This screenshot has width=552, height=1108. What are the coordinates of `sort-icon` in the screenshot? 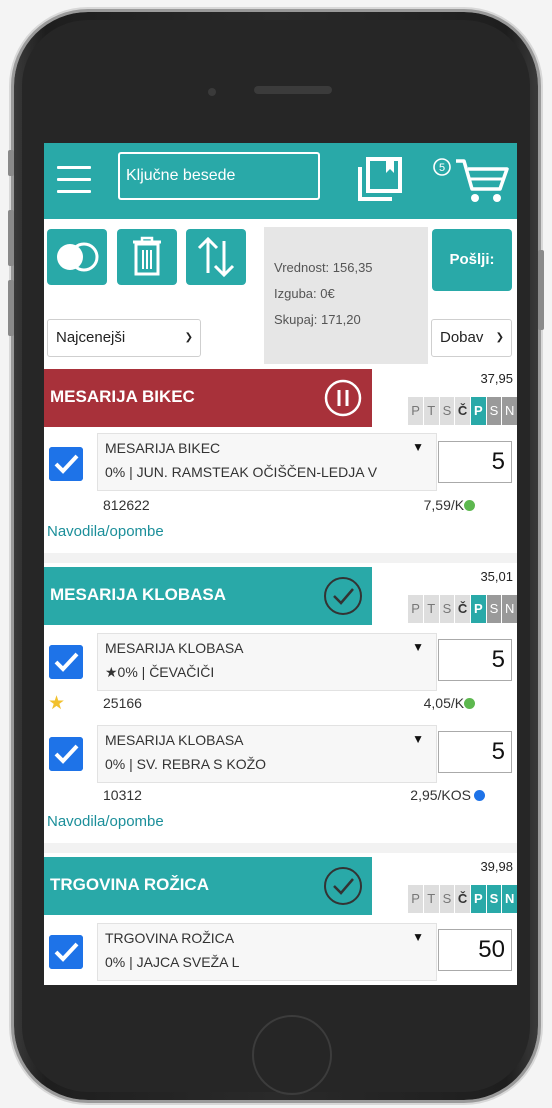 It's located at (216, 257).